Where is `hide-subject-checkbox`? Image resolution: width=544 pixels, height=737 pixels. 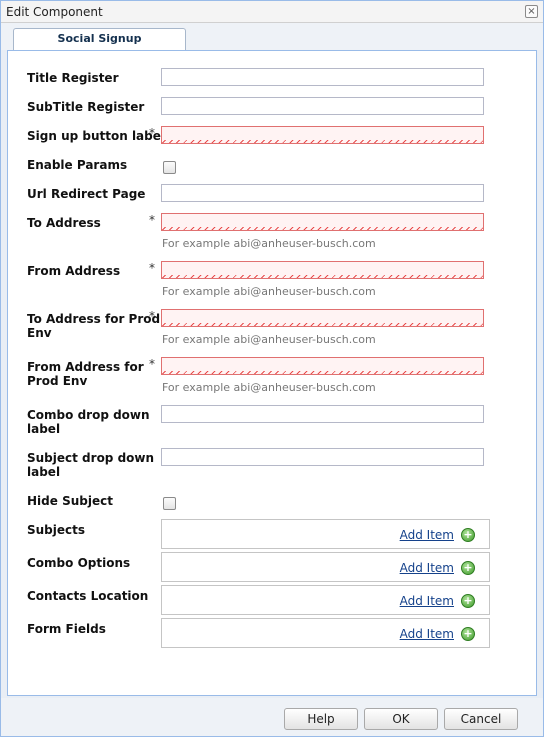
hide-subject-checkbox is located at coordinates (169, 503).